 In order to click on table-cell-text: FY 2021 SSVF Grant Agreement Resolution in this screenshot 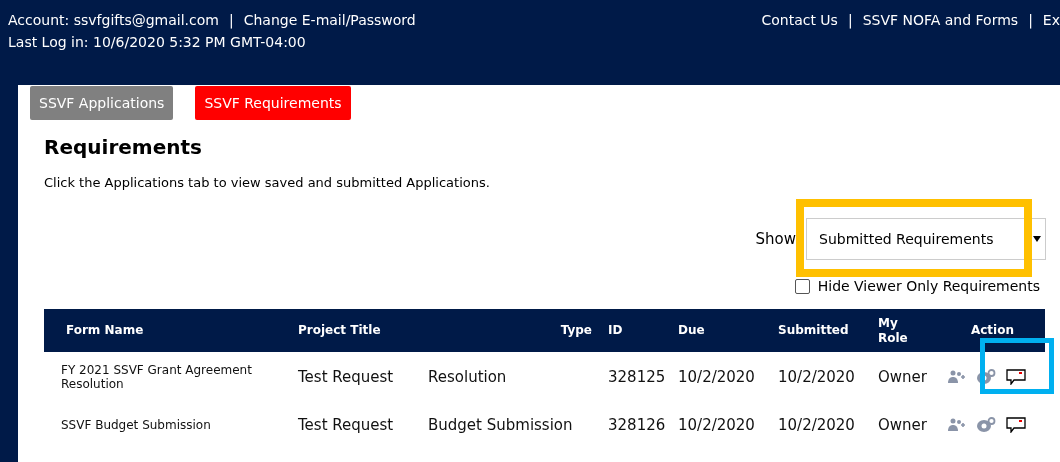, I will do `click(156, 377)`.